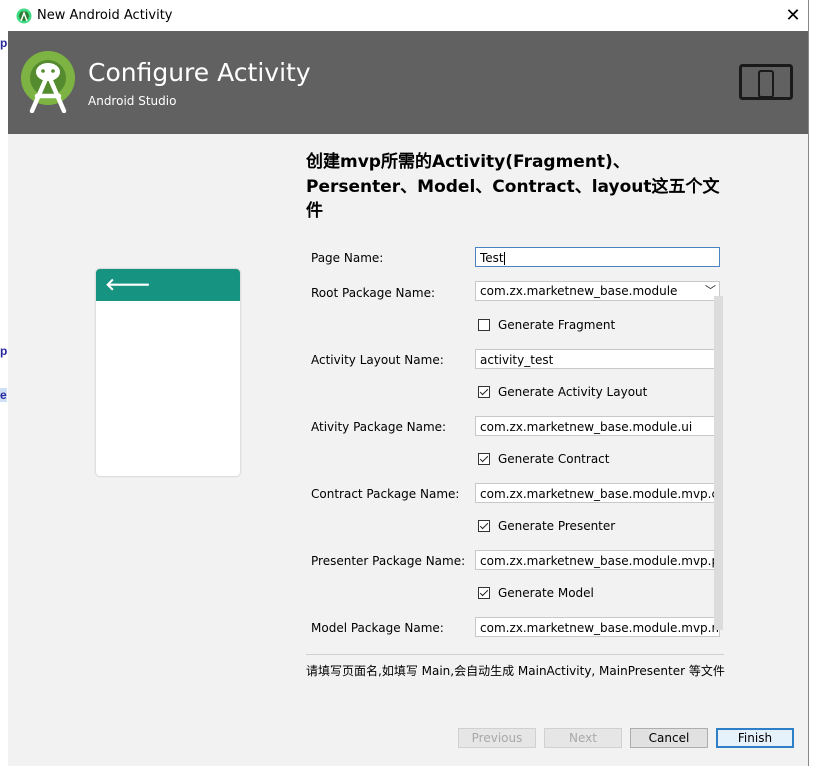 Image resolution: width=816 pixels, height=766 pixels. Describe the element at coordinates (669, 738) in the screenshot. I see `cancel-button: Cancel` at that location.